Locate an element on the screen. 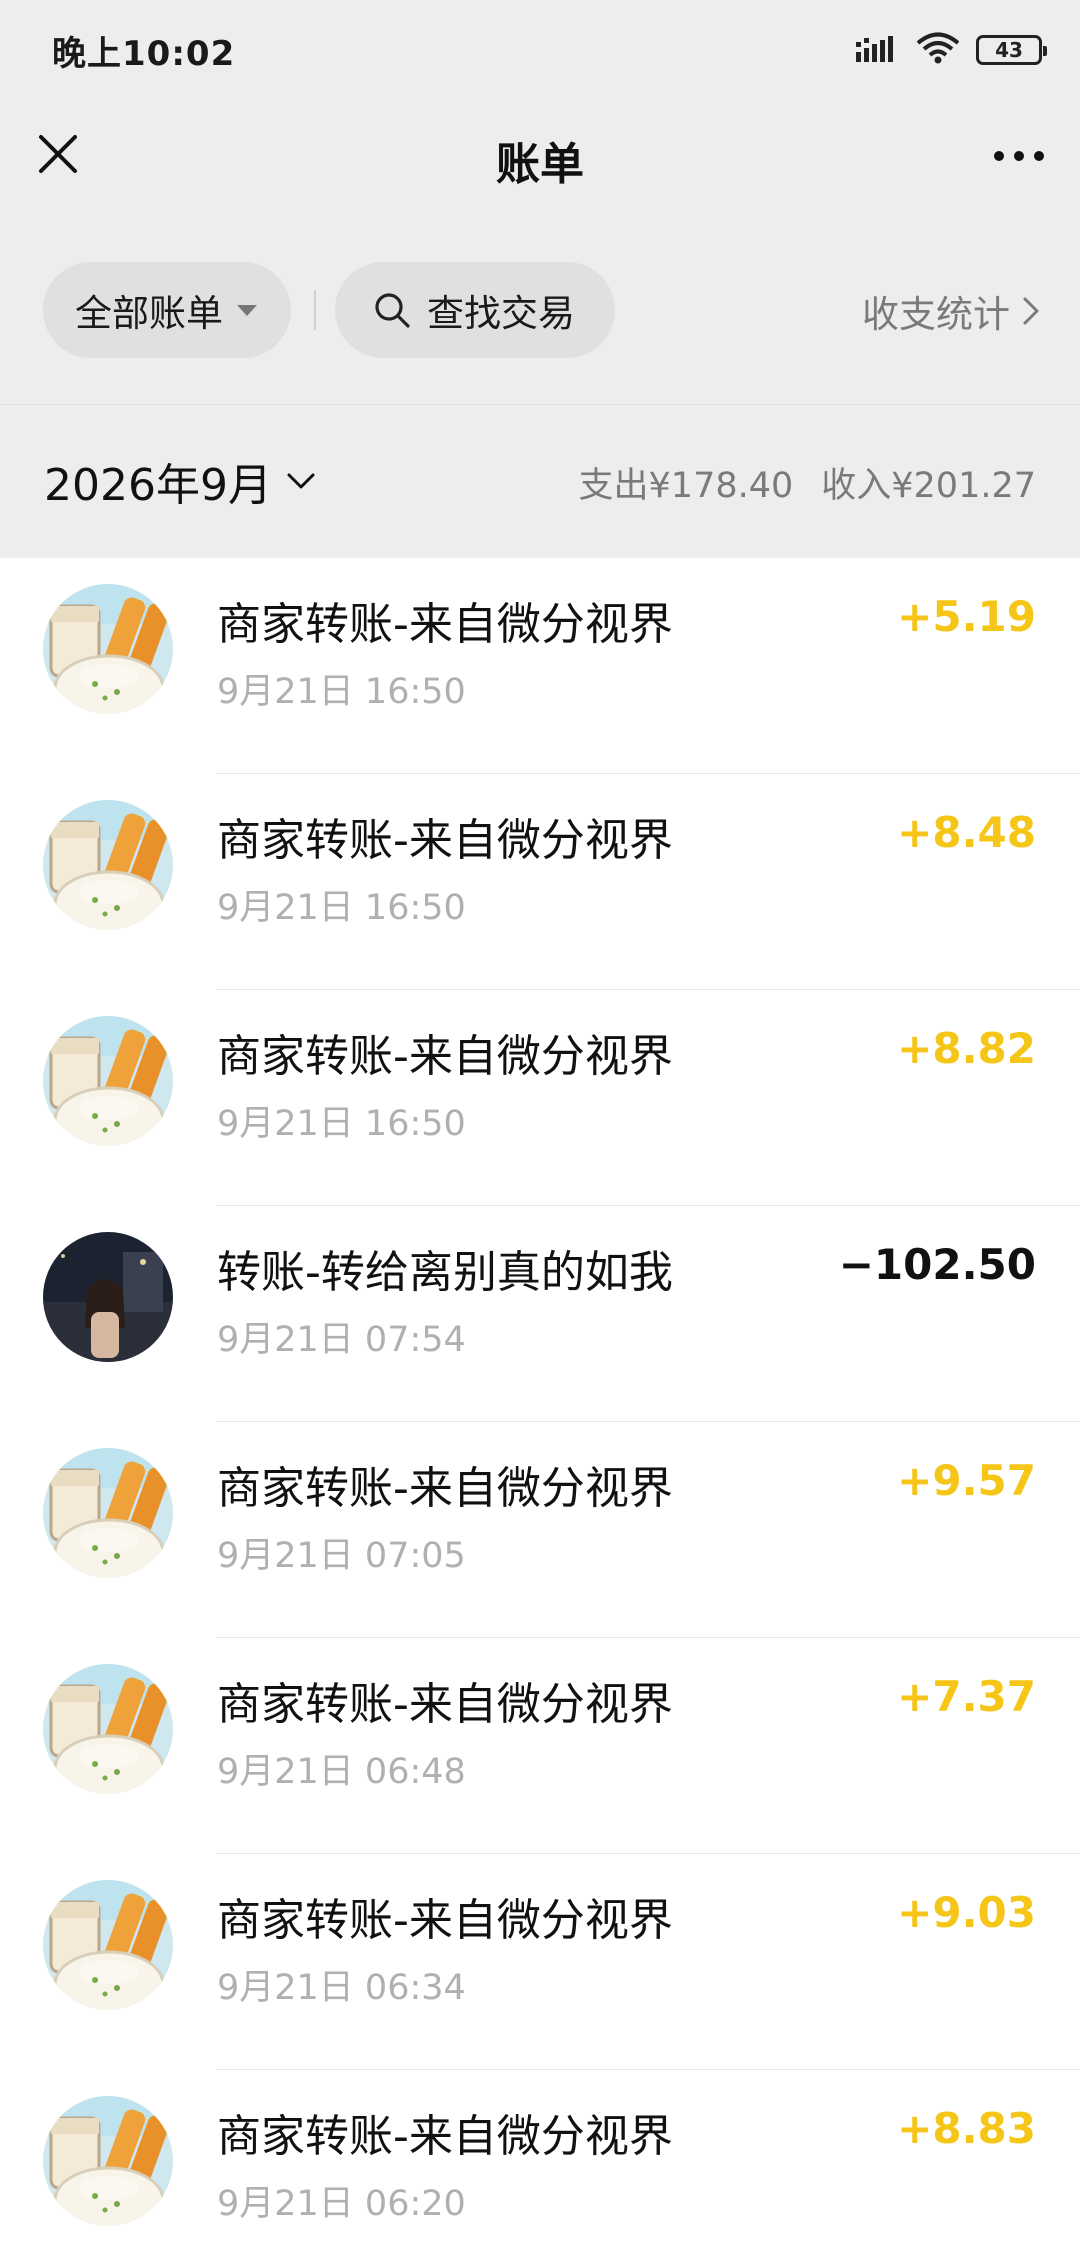 The height and width of the screenshot is (2248, 1080). transaction-amount: +5.19 is located at coordinates (966, 616).